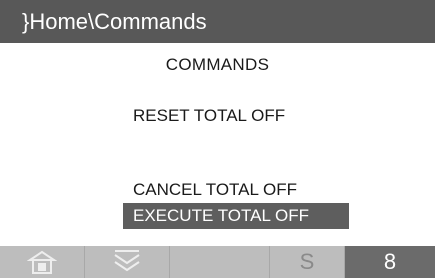 The image size is (435, 278). I want to click on s-key-label: S, so click(307, 261).